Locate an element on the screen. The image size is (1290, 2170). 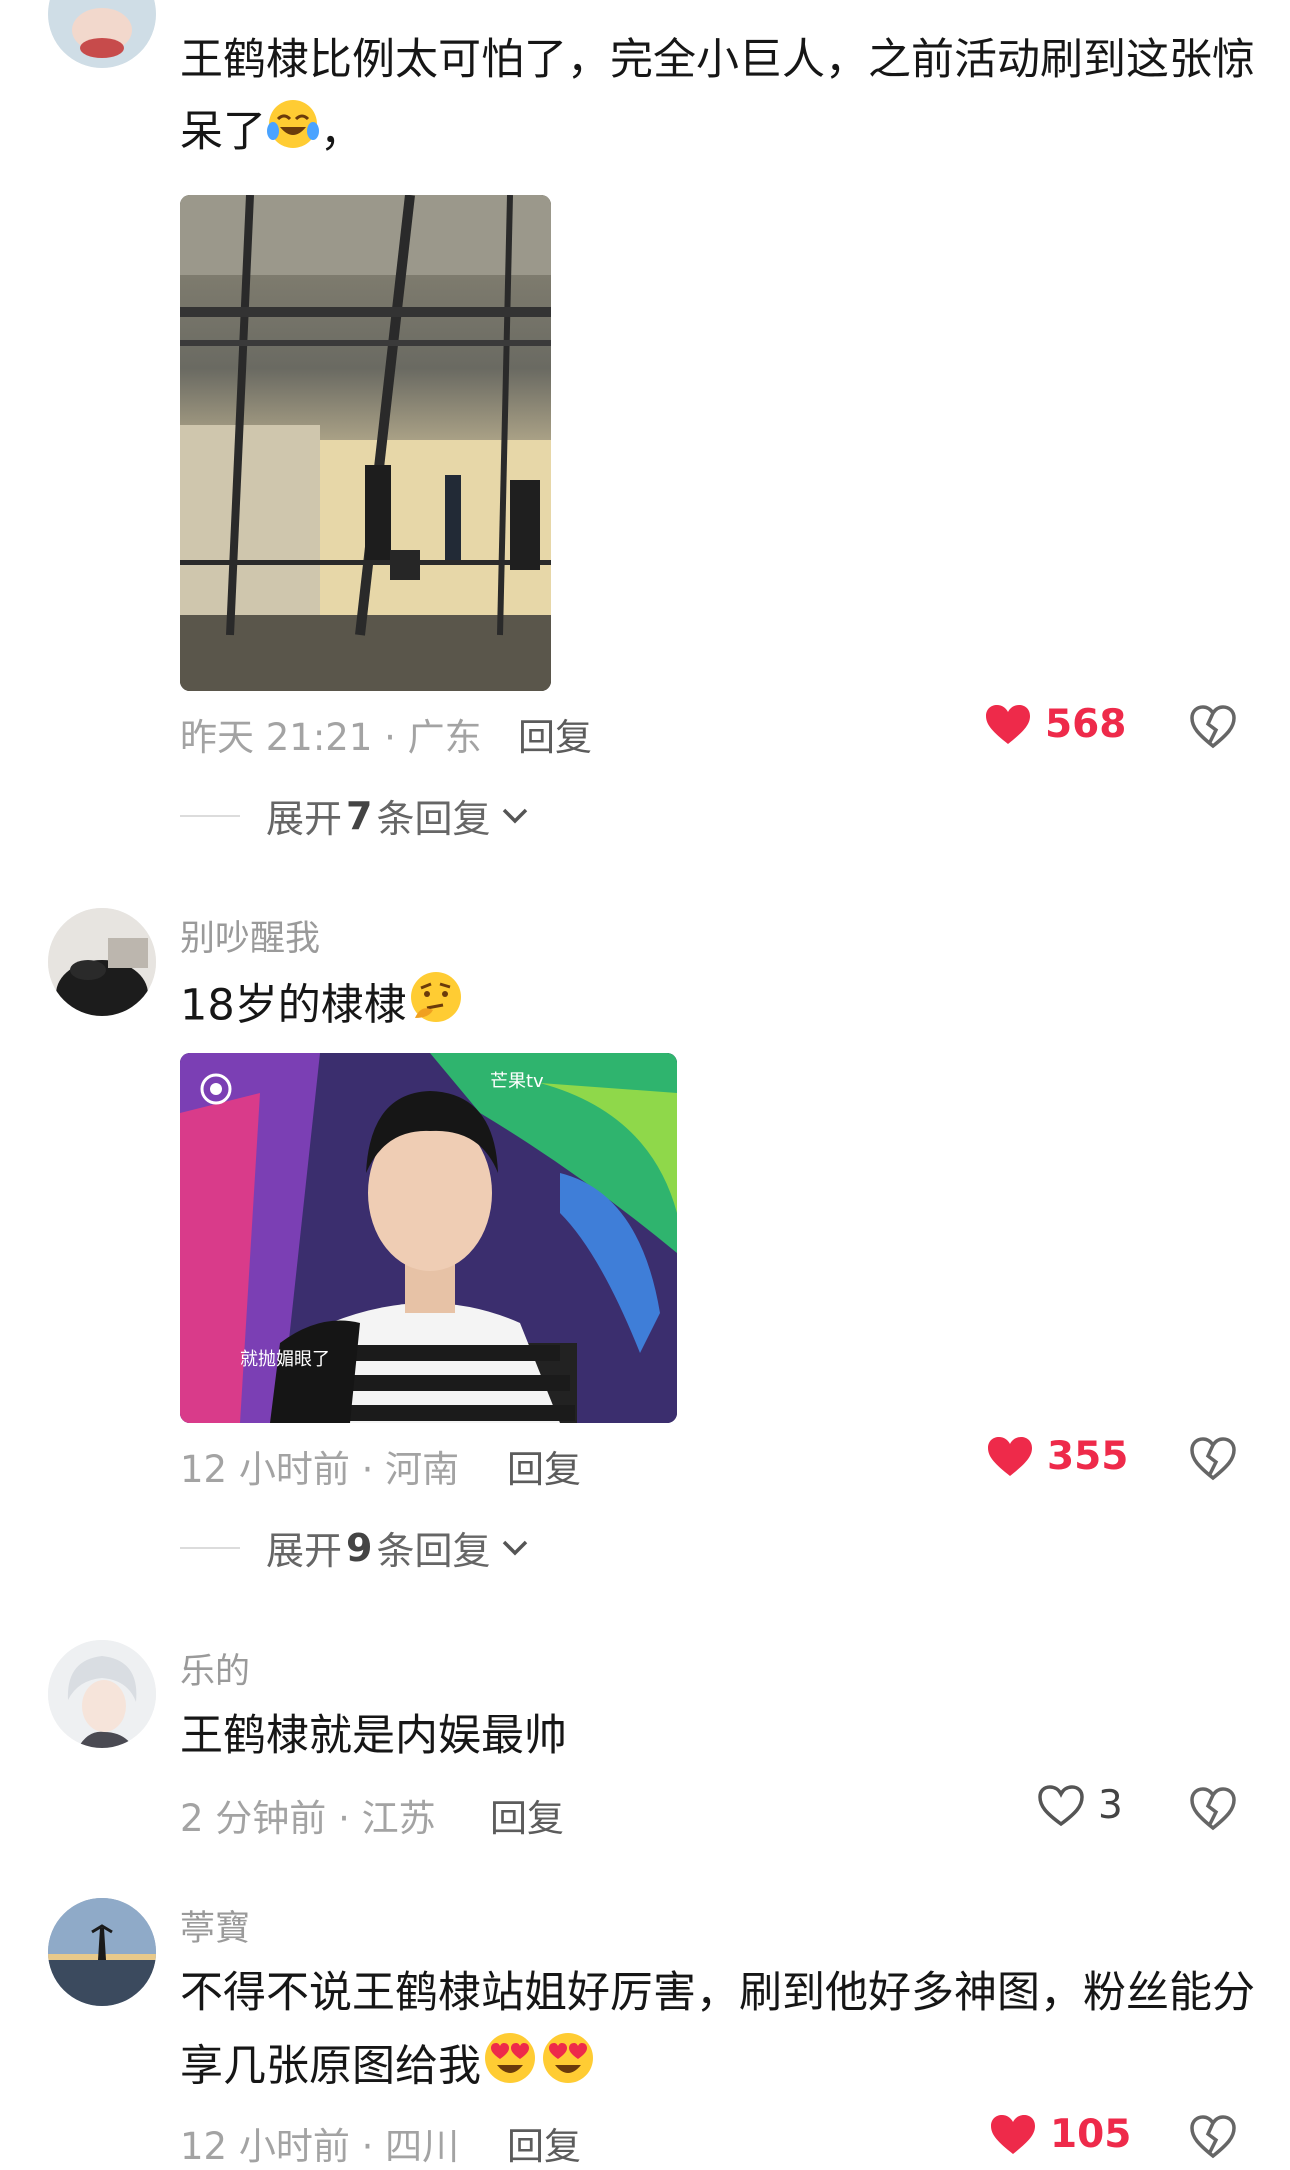
comment-time-location: 12 小时前 · 四川 is located at coordinates (320, 2146).